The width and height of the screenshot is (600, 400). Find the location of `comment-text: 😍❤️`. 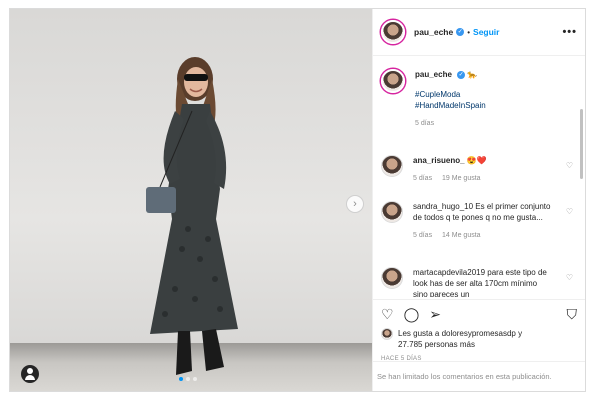

comment-text: 😍❤️ is located at coordinates (476, 160).